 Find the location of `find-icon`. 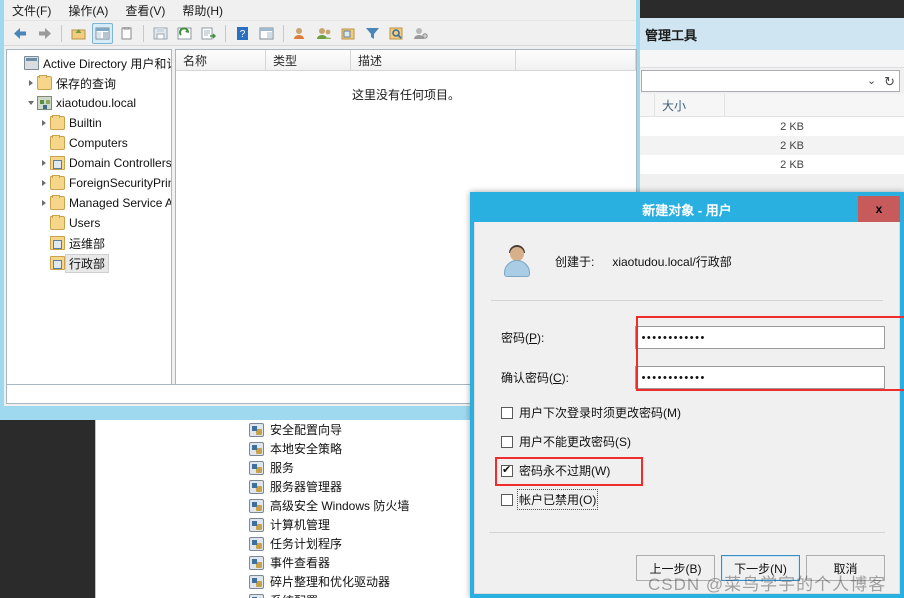

find-icon is located at coordinates (396, 33).